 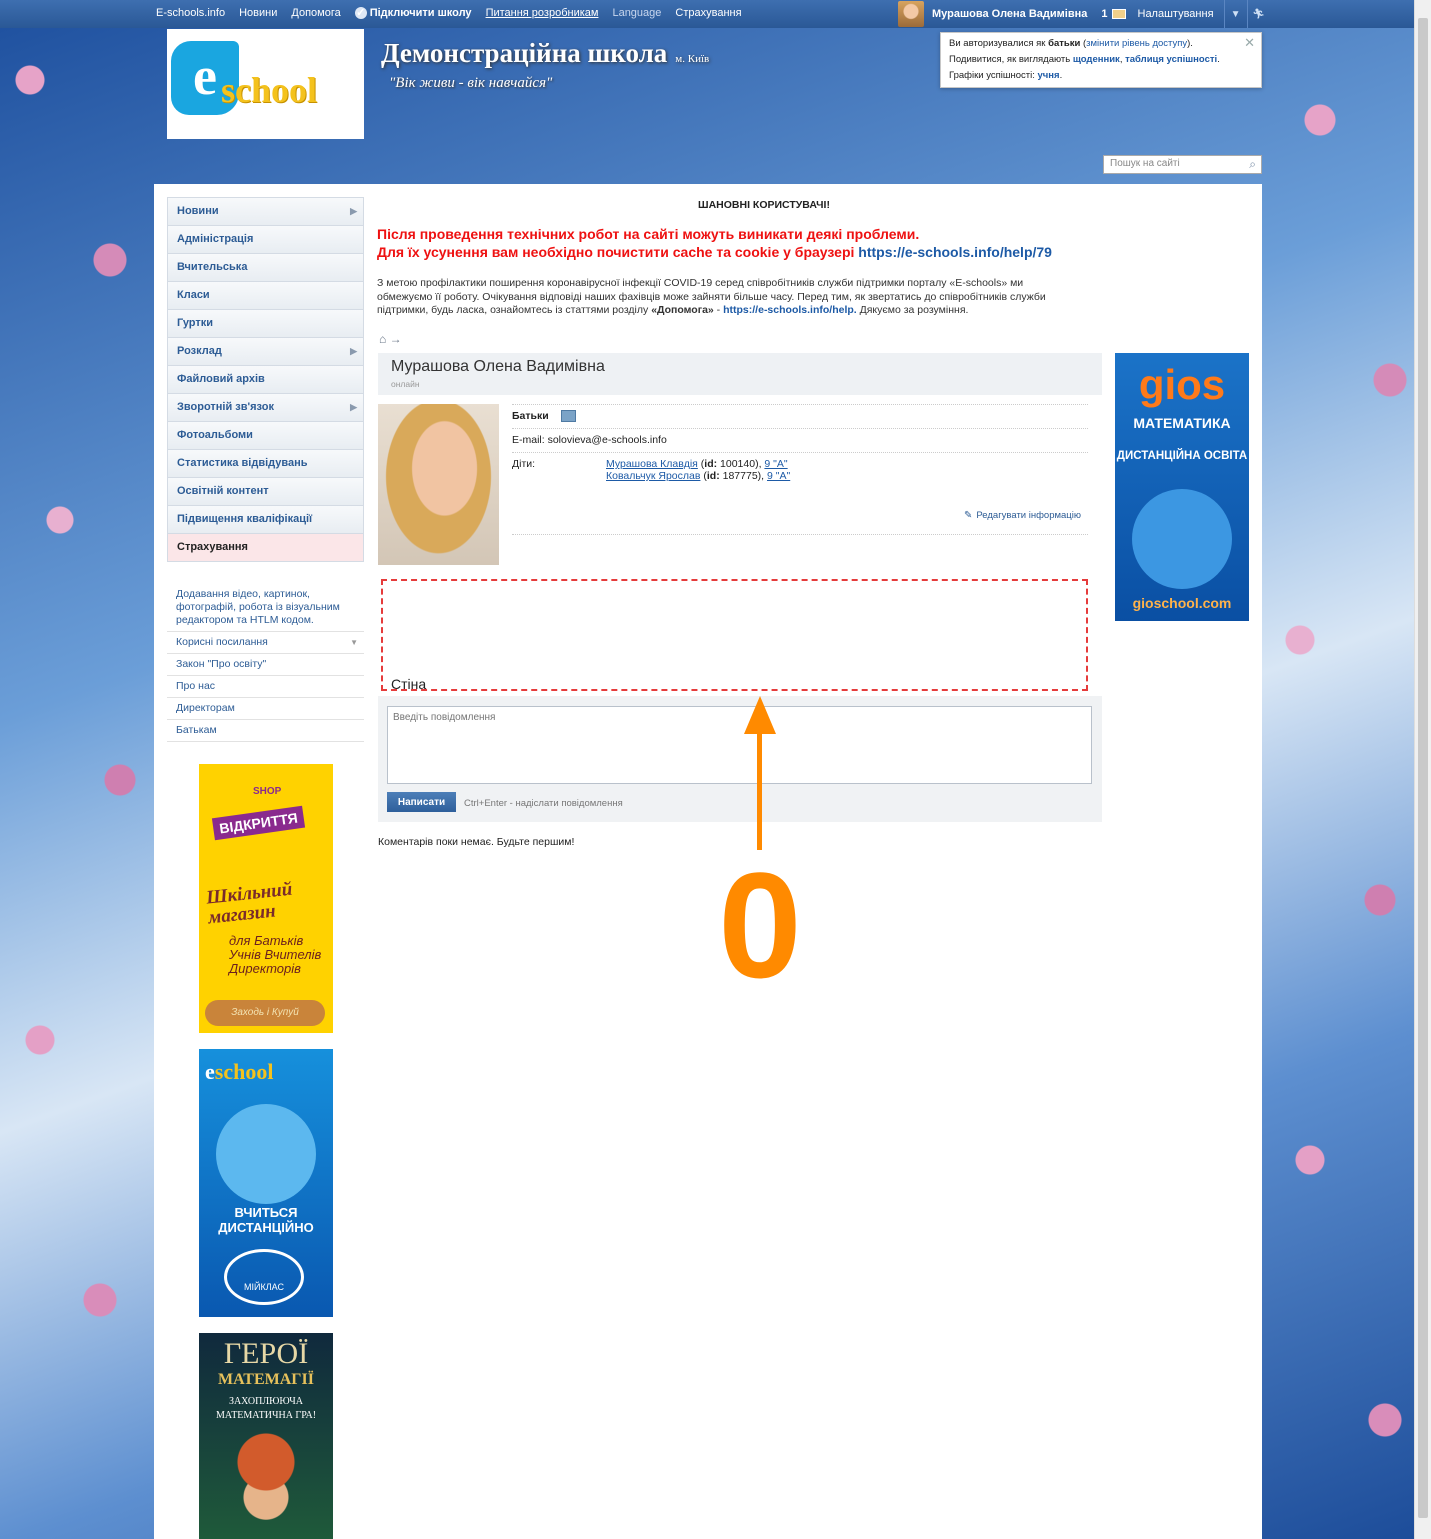 What do you see at coordinates (266, 1183) in the screenshot?
I see `distance-learning-banner: eschool ВЧИТЬСЯ ДИСТАНЦІЙНО МІЙКЛАС` at bounding box center [266, 1183].